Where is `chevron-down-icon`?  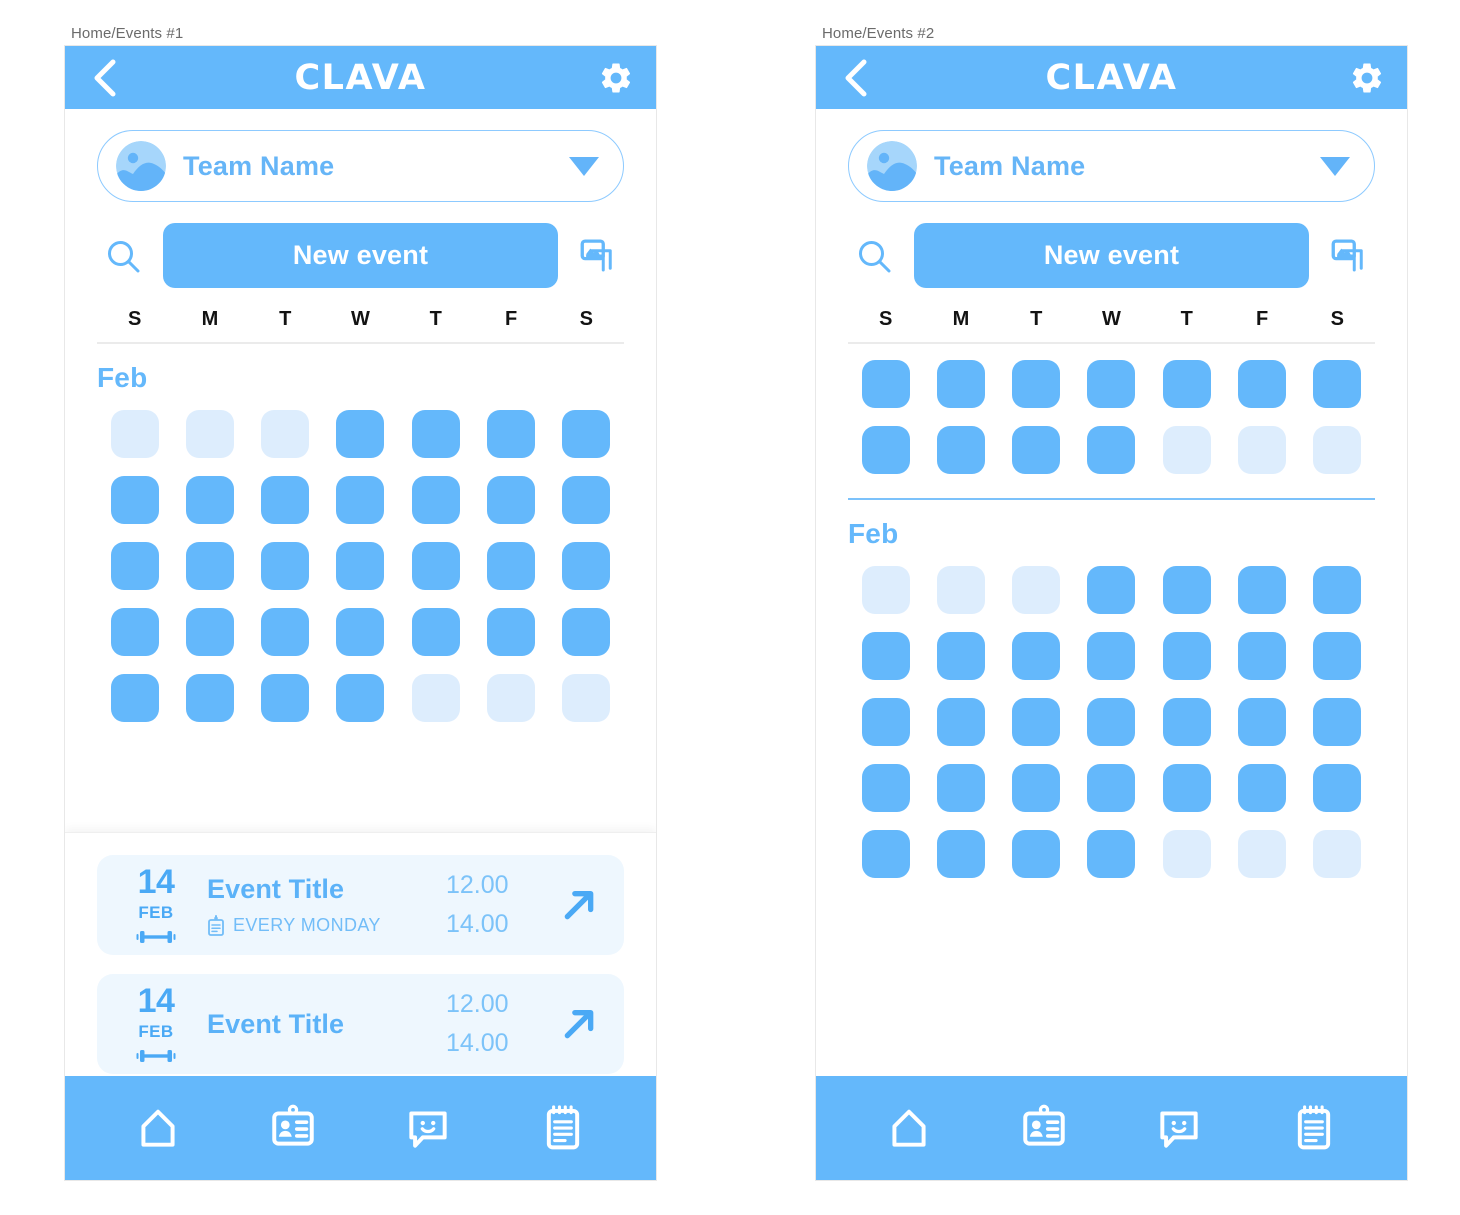 chevron-down-icon is located at coordinates (584, 166).